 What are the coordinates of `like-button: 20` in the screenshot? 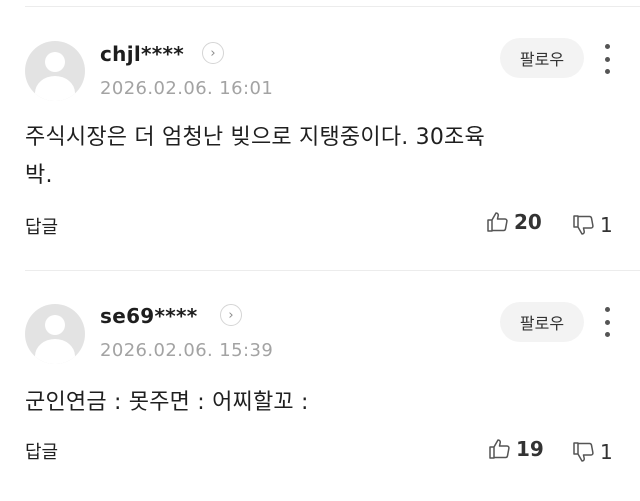 It's located at (514, 222).